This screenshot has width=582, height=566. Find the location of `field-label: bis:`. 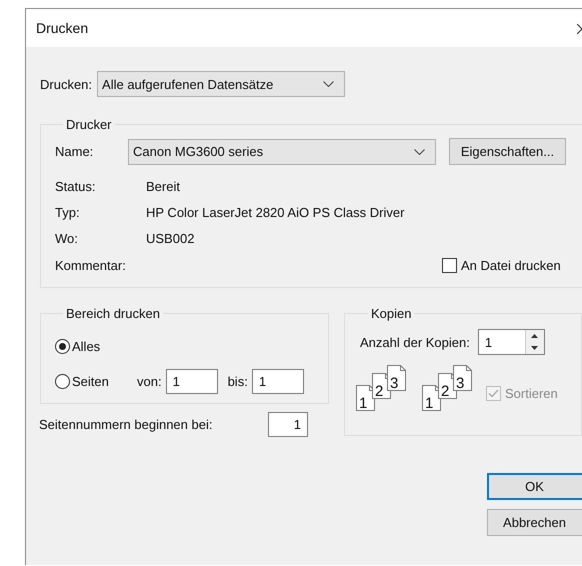

field-label: bis: is located at coordinates (238, 381).